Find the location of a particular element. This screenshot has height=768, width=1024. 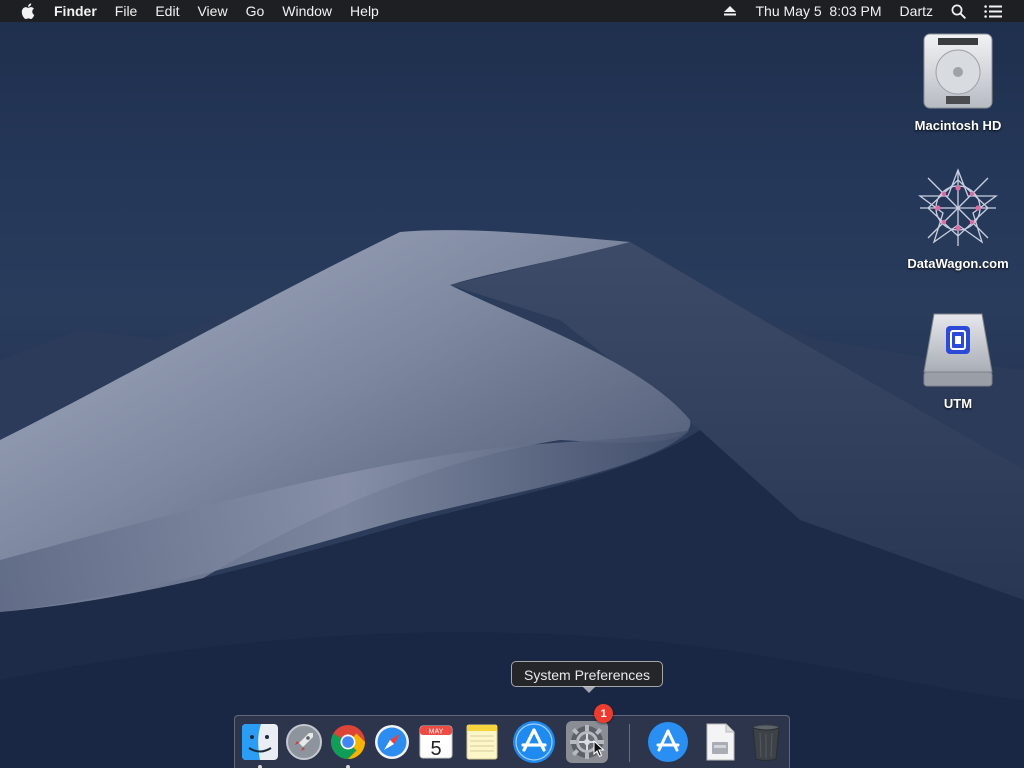

trash-icon is located at coordinates (766, 742).